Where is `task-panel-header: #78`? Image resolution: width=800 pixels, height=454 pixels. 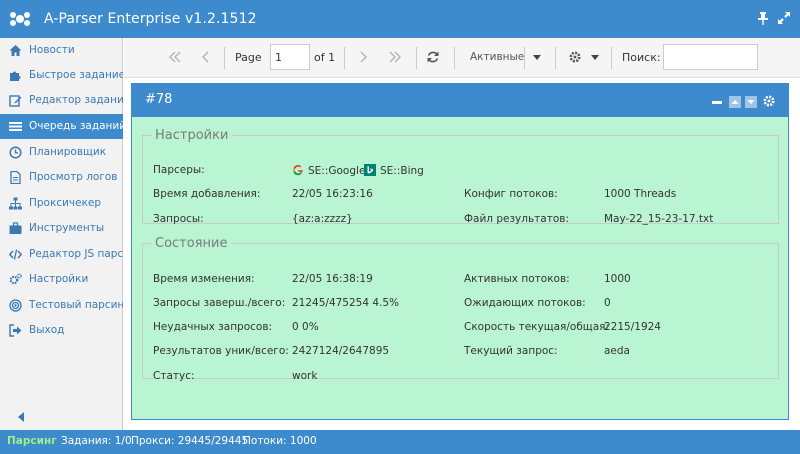 task-panel-header: #78 is located at coordinates (460, 100).